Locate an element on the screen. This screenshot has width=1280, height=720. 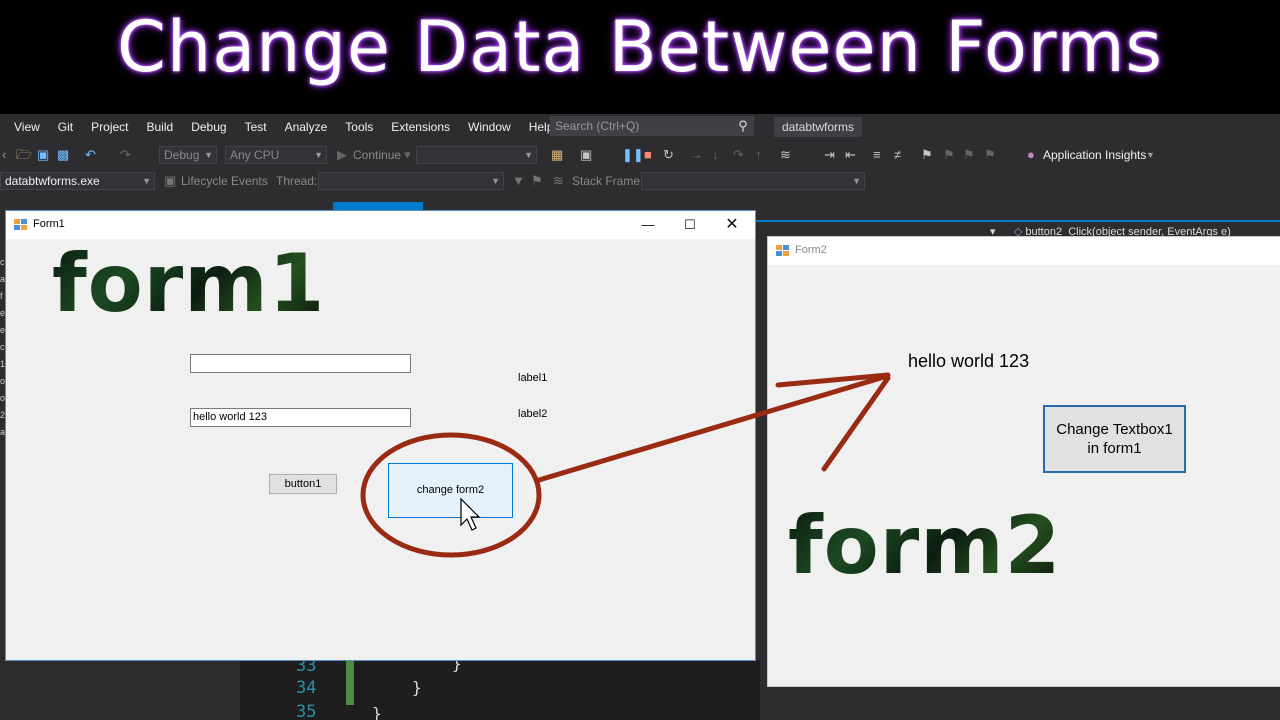
lightbulb-icon: ● is located at coordinates (1031, 154).